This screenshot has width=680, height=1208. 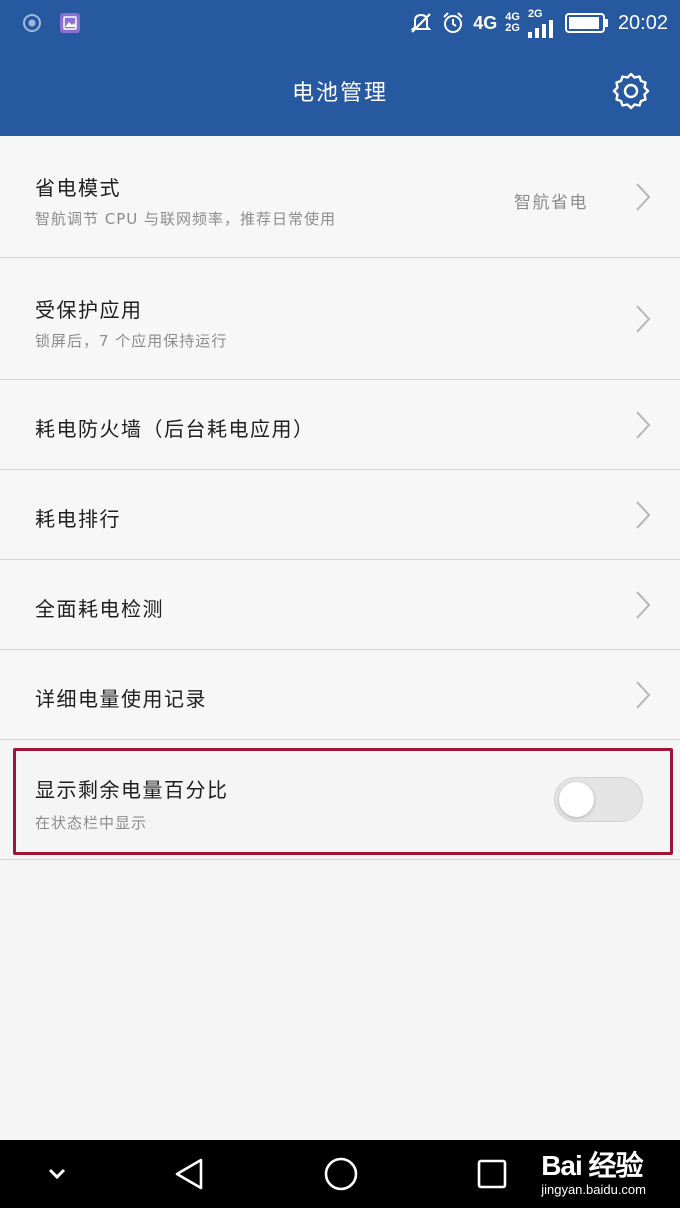 I want to click on toggle-item-title: 显示剩余电量百分比, so click(x=132, y=790).